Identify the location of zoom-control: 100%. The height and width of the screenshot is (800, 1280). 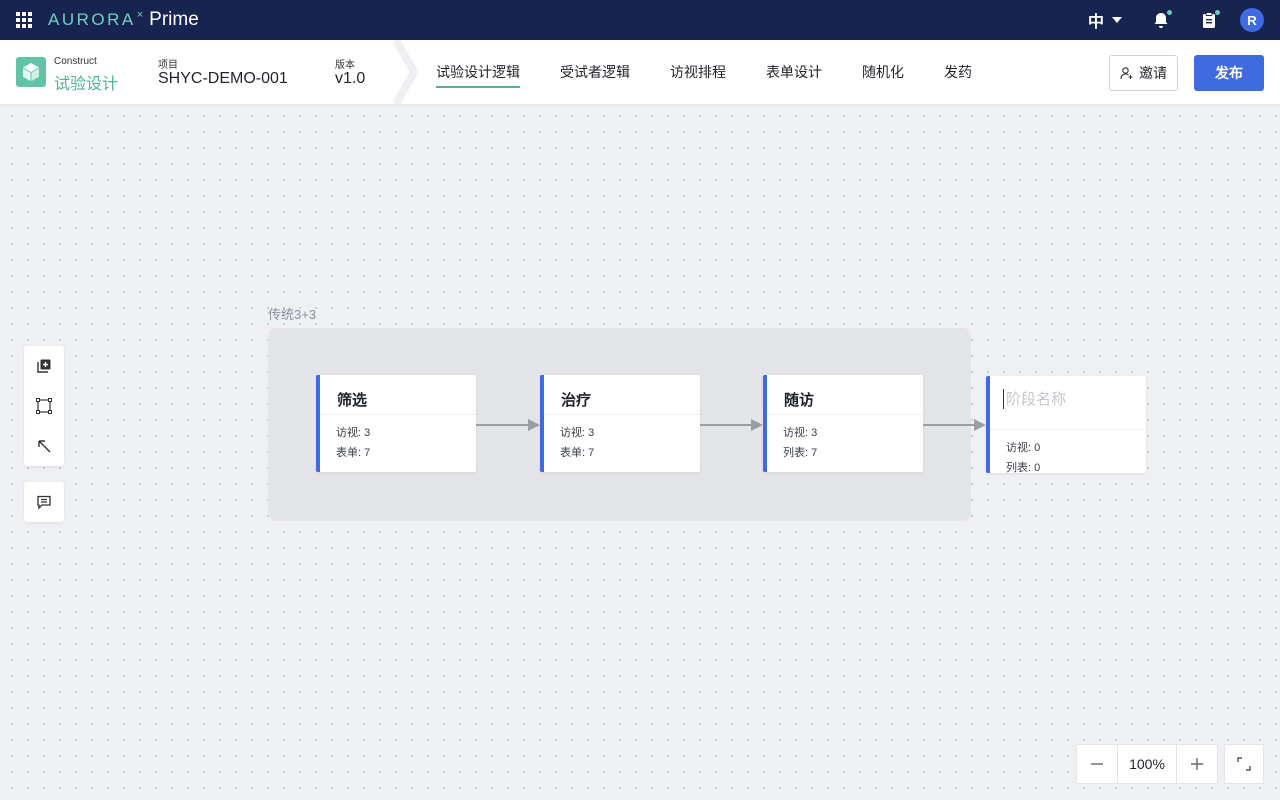
(1147, 764).